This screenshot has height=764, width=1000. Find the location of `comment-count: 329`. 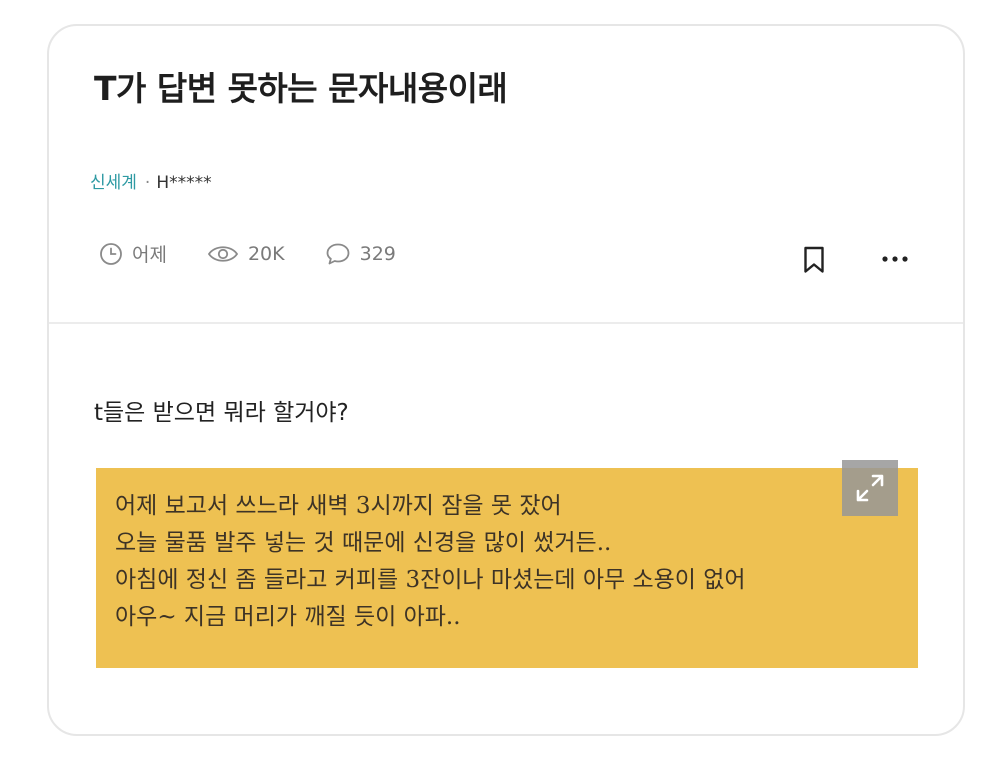

comment-count: 329 is located at coordinates (377, 253).